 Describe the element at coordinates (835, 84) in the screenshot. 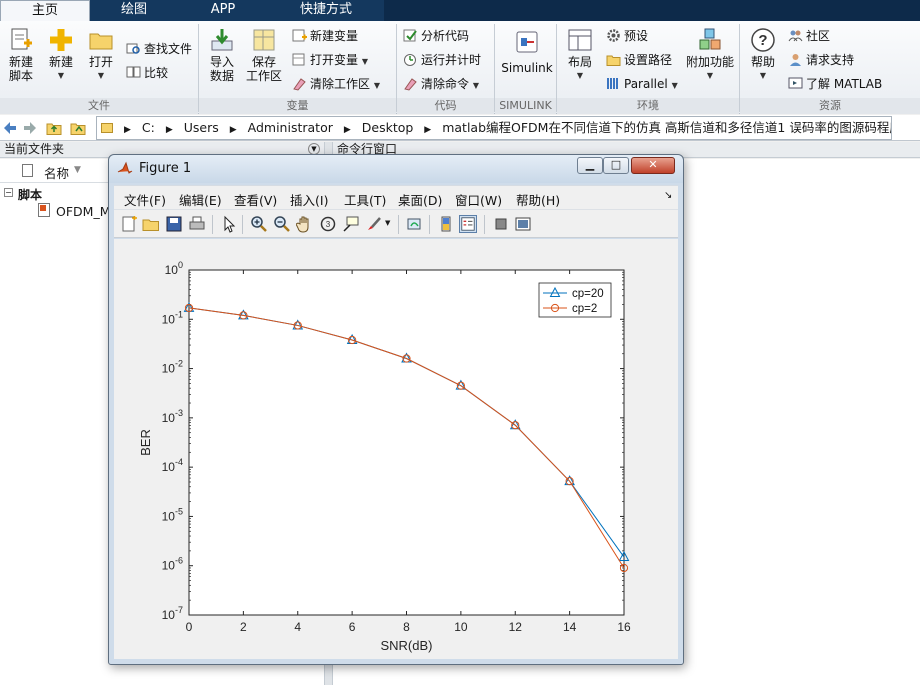

I see `learn-matlab-button: 了解 MATLAB` at that location.